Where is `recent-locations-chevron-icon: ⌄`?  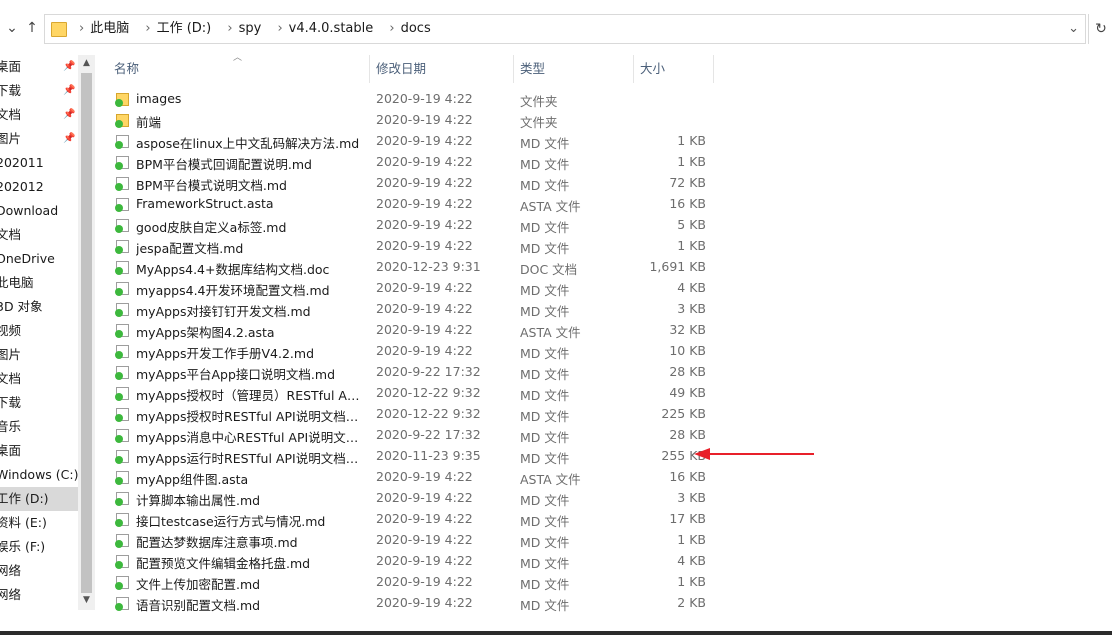
recent-locations-chevron-icon: ⌄ is located at coordinates (12, 28).